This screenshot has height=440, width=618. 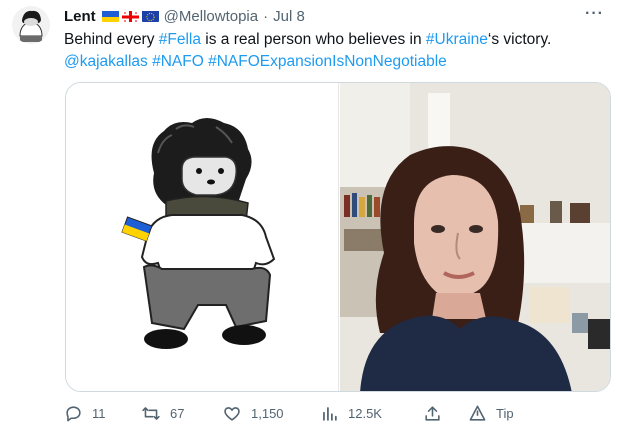 I want to click on analytics-icon, so click(x=330, y=414).